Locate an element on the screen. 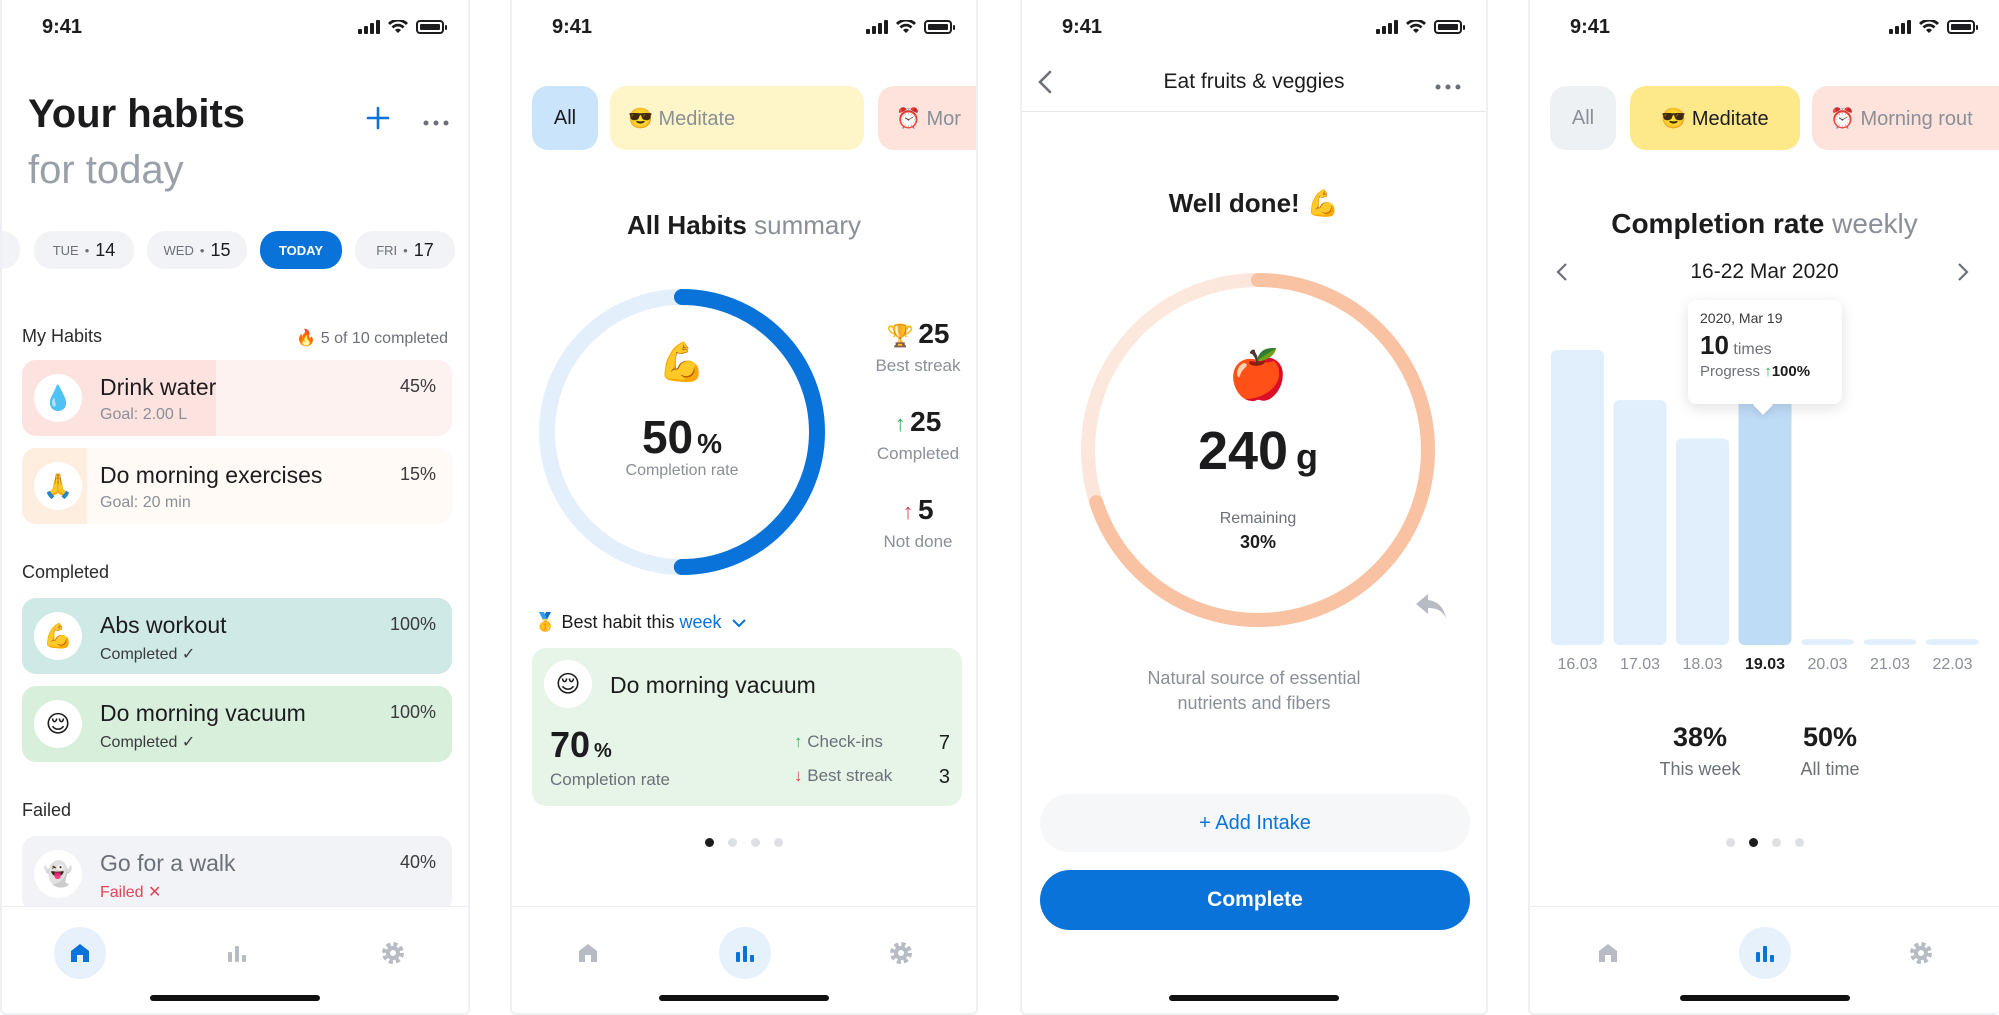  nav-bar: Eat fruits & veggies is located at coordinates (1254, 86).